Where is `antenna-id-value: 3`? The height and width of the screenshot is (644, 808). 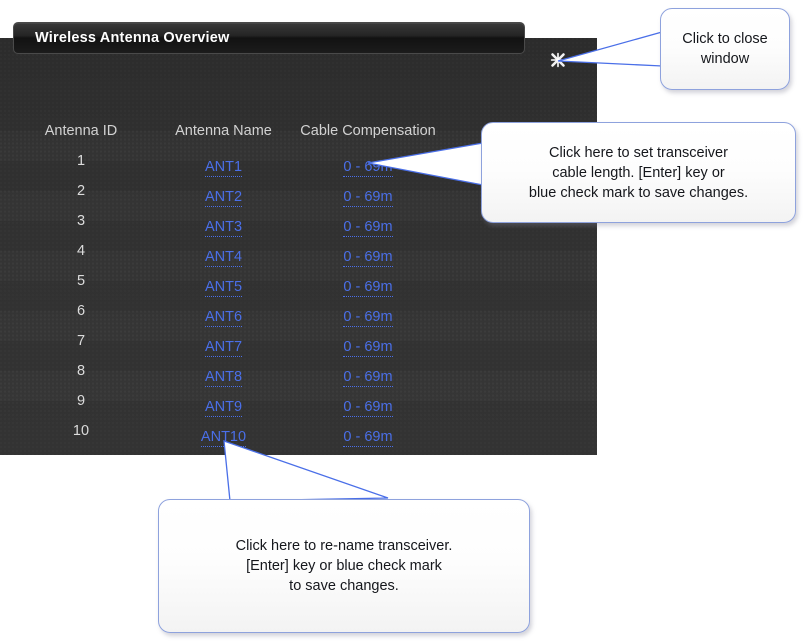 antenna-id-value: 3 is located at coordinates (81, 221).